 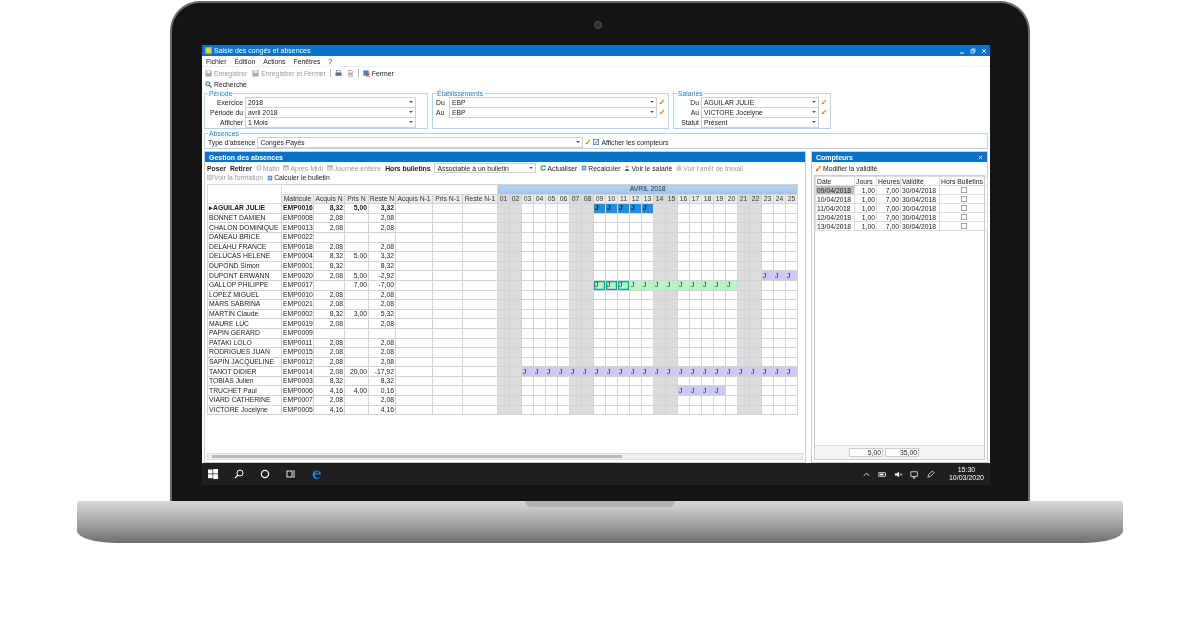 What do you see at coordinates (338, 73) in the screenshot?
I see `toolbar-button` at bounding box center [338, 73].